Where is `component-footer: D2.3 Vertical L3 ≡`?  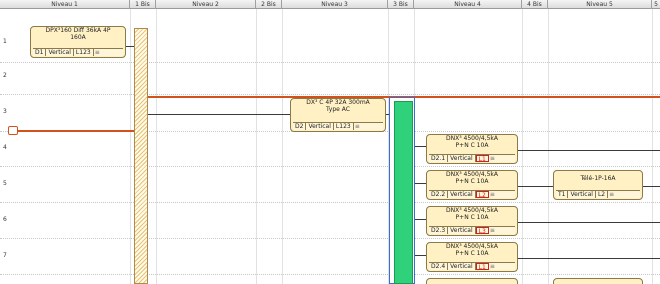
component-footer: D2.3 Vertical L3 ≡ is located at coordinates (472, 230).